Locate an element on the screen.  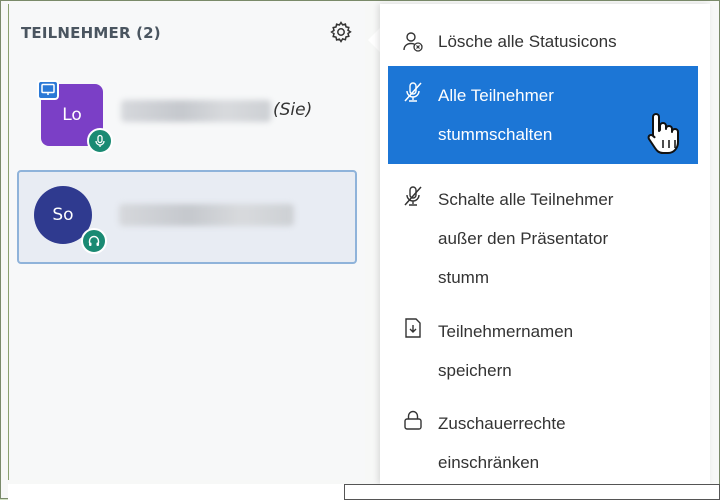
panel-title: TEILNEHMER (2) is located at coordinates (91, 33).